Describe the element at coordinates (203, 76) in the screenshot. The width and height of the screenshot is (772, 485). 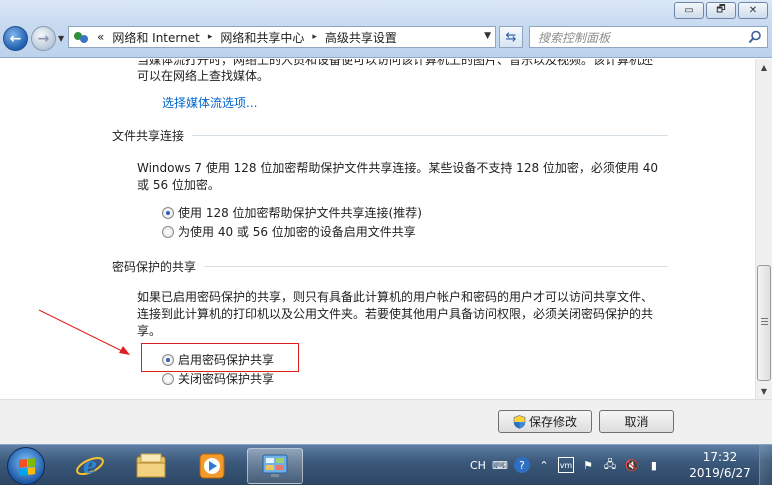
I see `media-stream-text-2: 可以在网络上查找媒体。` at that location.